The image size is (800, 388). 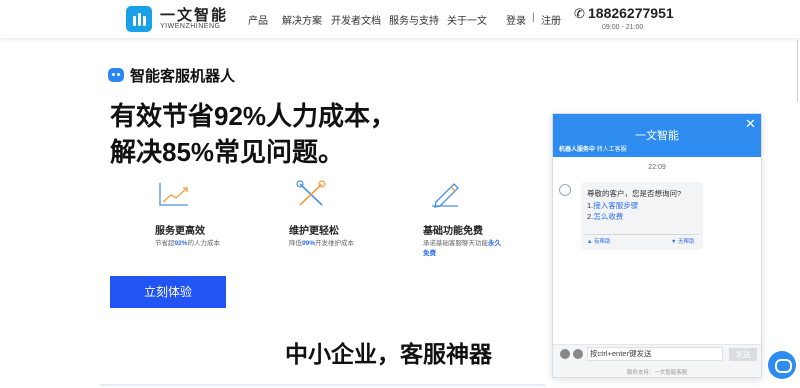 What do you see at coordinates (116, 75) in the screenshot?
I see `robot-icon` at bounding box center [116, 75].